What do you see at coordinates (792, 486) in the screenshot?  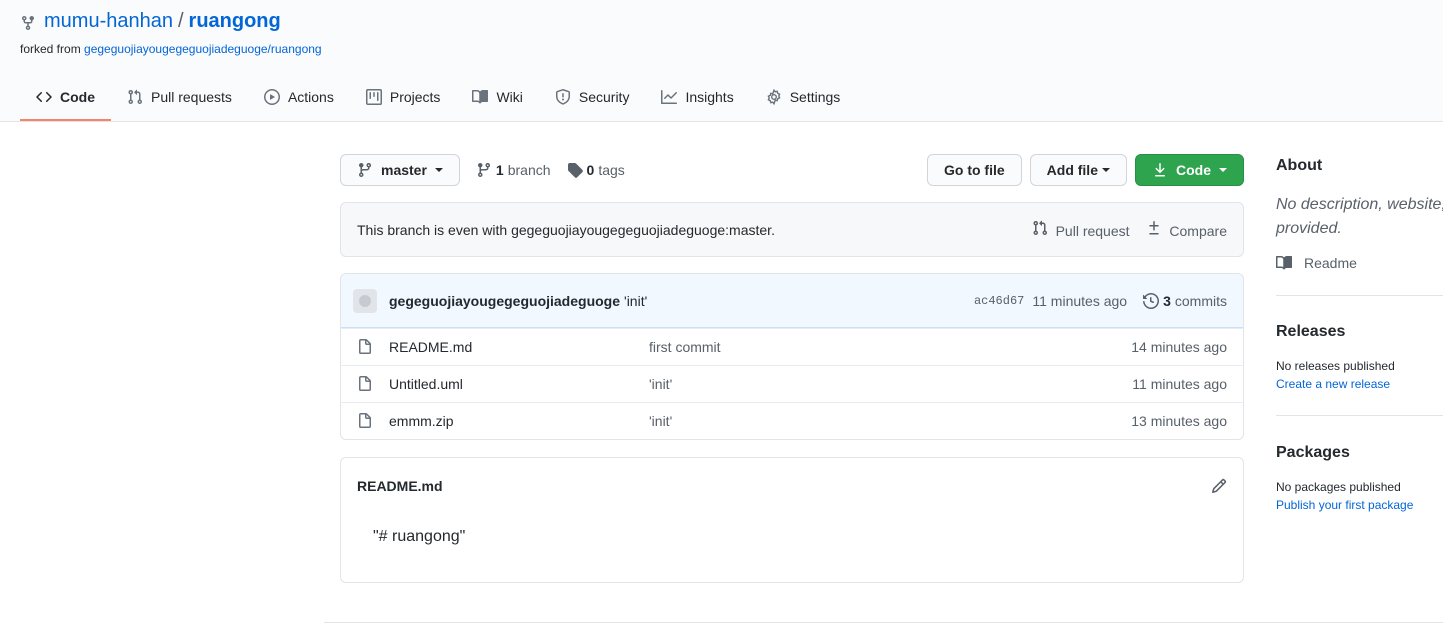 I see `readme-header: README.md` at bounding box center [792, 486].